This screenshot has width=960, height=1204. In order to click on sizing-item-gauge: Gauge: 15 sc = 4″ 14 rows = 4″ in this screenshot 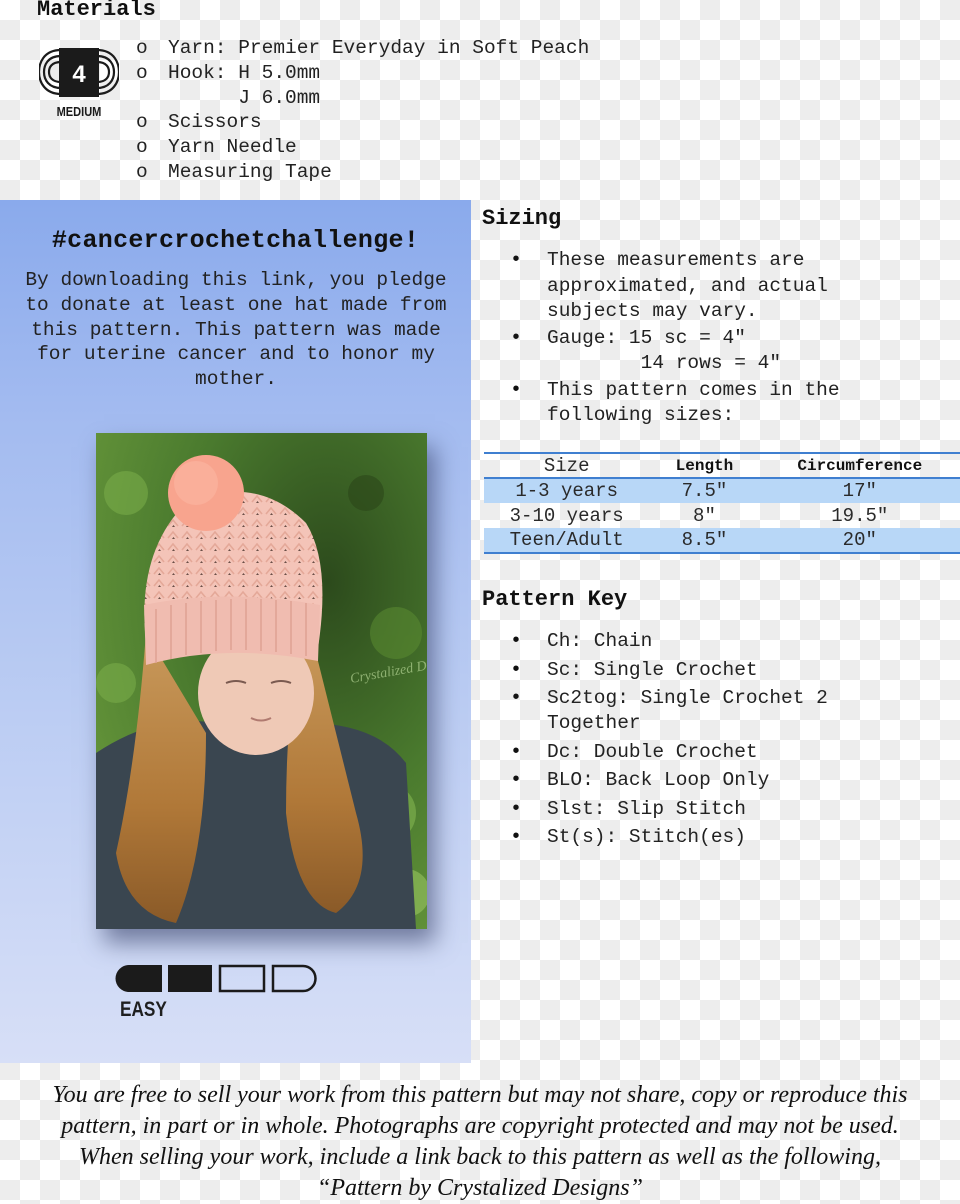, I will do `click(702, 351)`.